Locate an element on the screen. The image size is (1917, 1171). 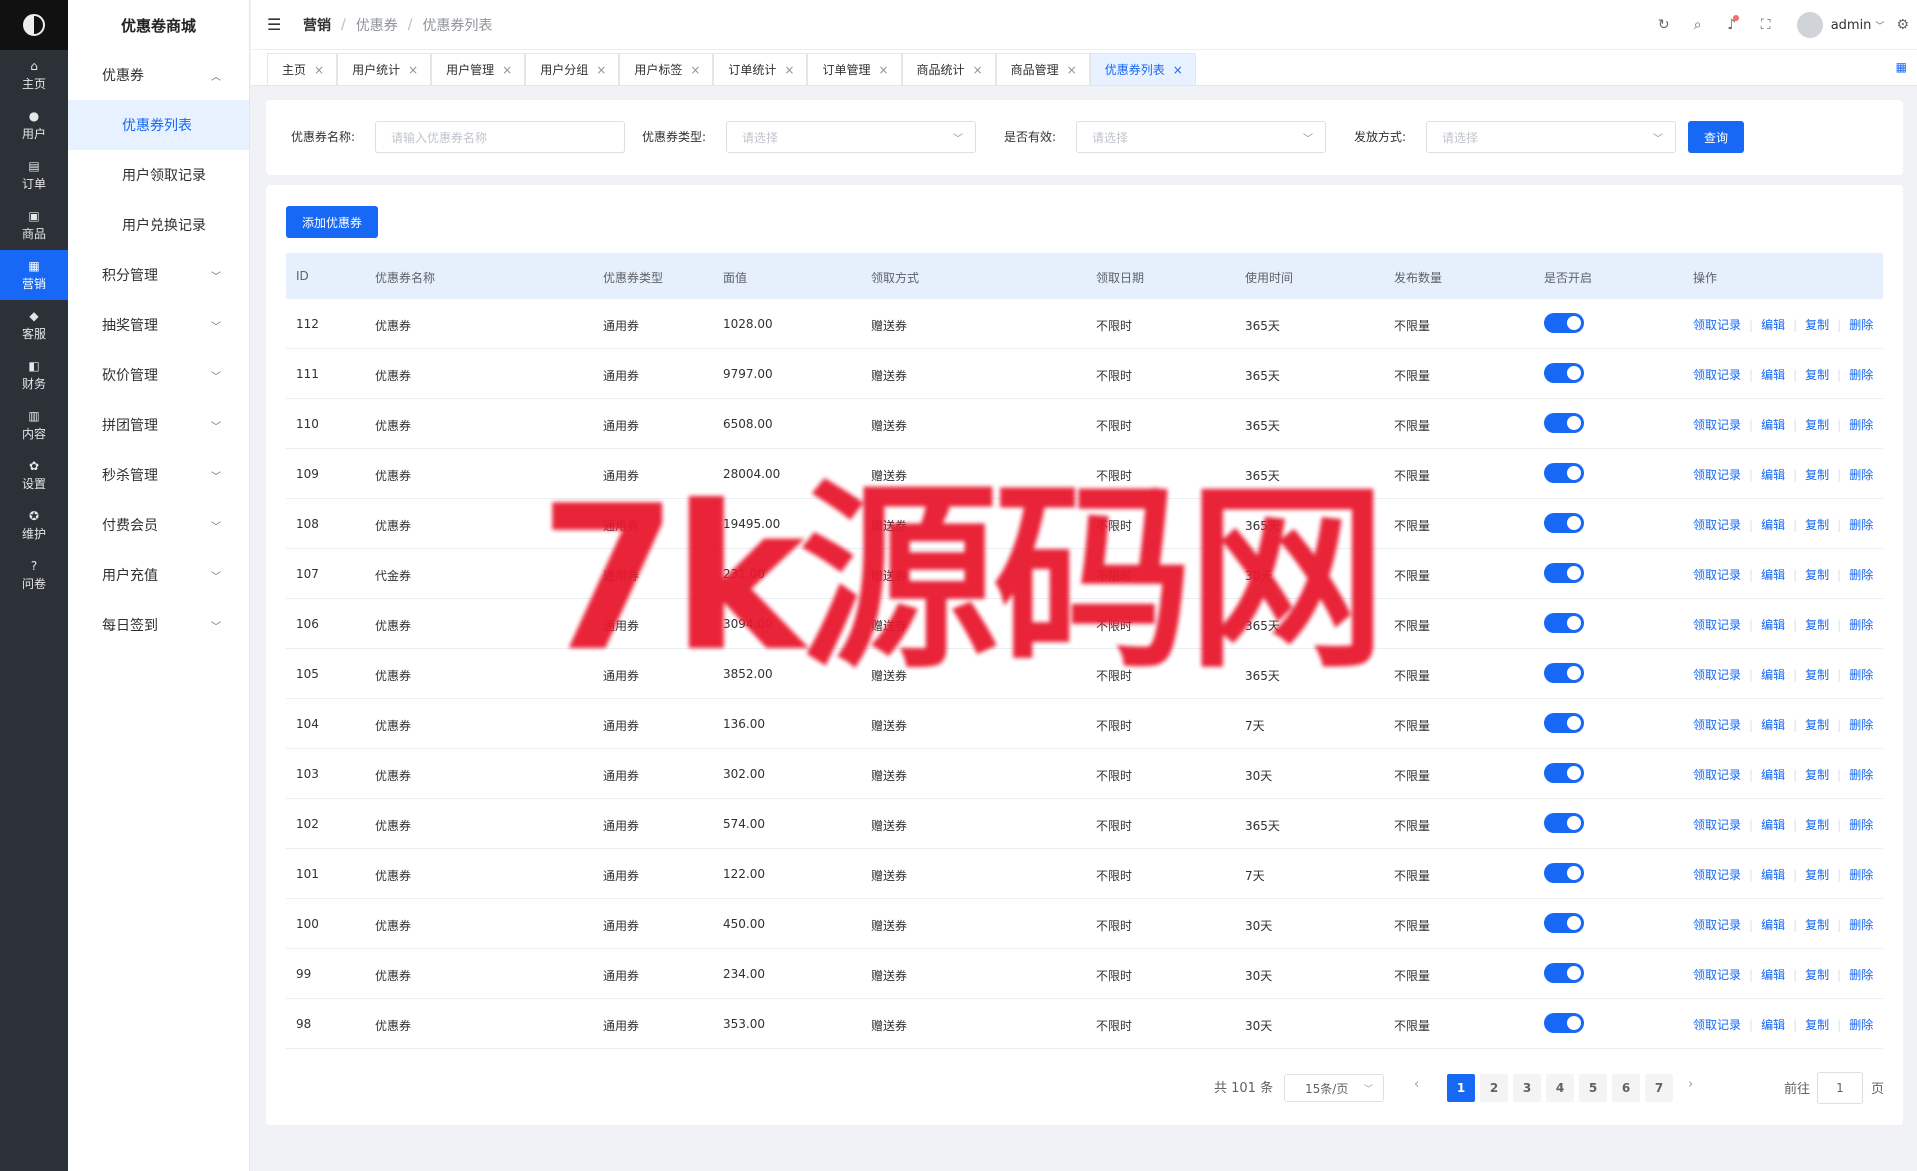
app-logo is located at coordinates (34, 25).